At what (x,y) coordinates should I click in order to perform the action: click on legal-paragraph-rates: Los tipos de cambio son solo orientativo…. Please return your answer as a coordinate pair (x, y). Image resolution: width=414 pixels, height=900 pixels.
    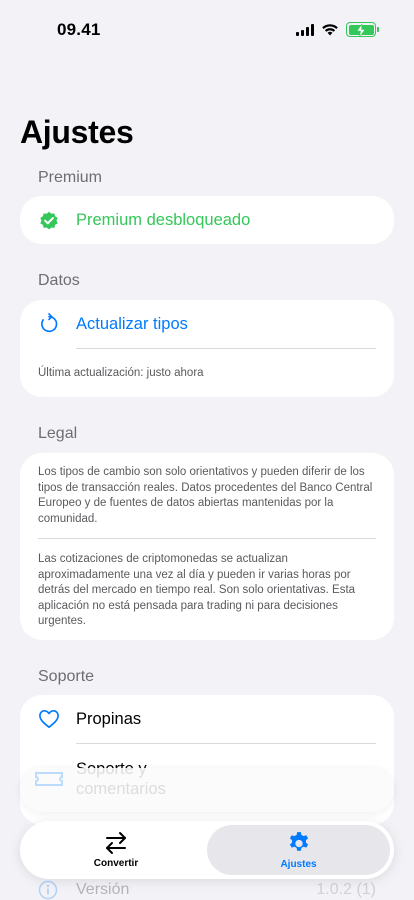
    Looking at the image, I should click on (205, 495).